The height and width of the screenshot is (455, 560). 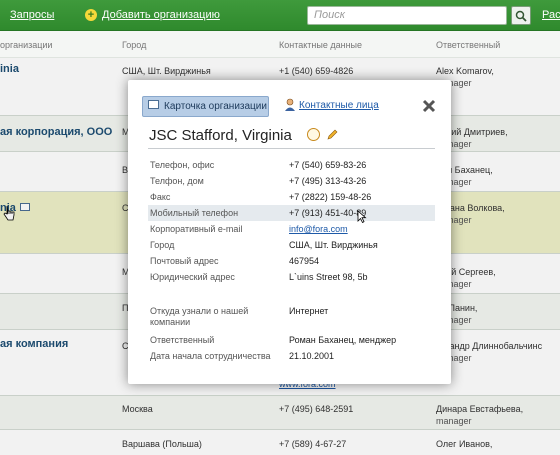 What do you see at coordinates (242, 356) in the screenshot?
I see `field-start-date: Дата начала сотрудничества 21.10.2001` at bounding box center [242, 356].